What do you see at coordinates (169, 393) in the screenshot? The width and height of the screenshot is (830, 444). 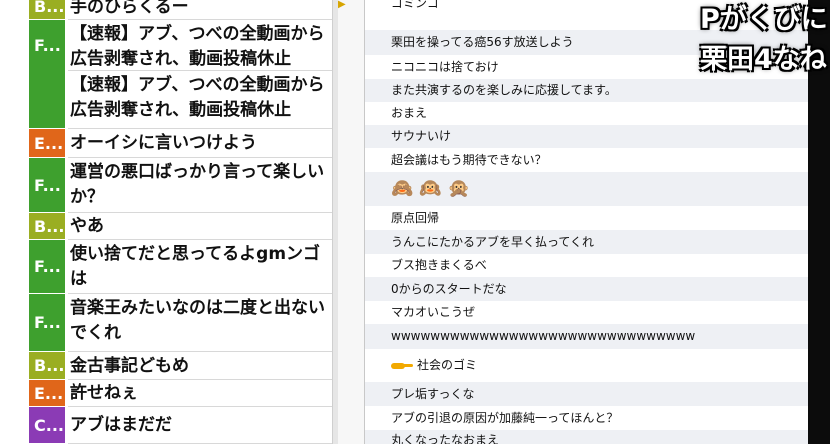 I see `comment-row: E... 許せねぇ` at bounding box center [169, 393].